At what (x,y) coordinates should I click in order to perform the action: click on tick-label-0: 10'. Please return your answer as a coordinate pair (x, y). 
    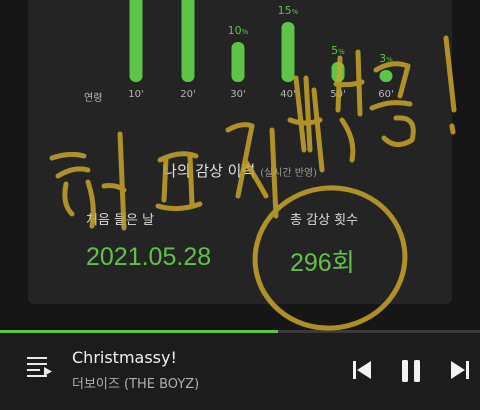
    Looking at the image, I should click on (136, 94).